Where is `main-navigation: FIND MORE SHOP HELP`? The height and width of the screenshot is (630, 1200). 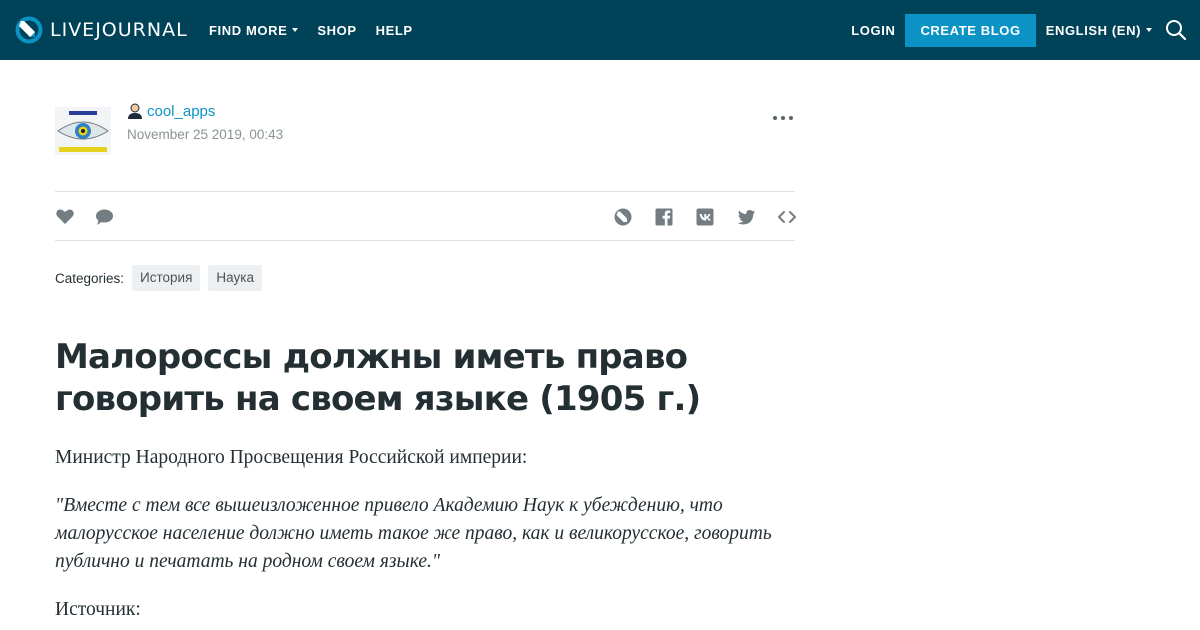 main-navigation: FIND MORE SHOP HELP is located at coordinates (320, 30).